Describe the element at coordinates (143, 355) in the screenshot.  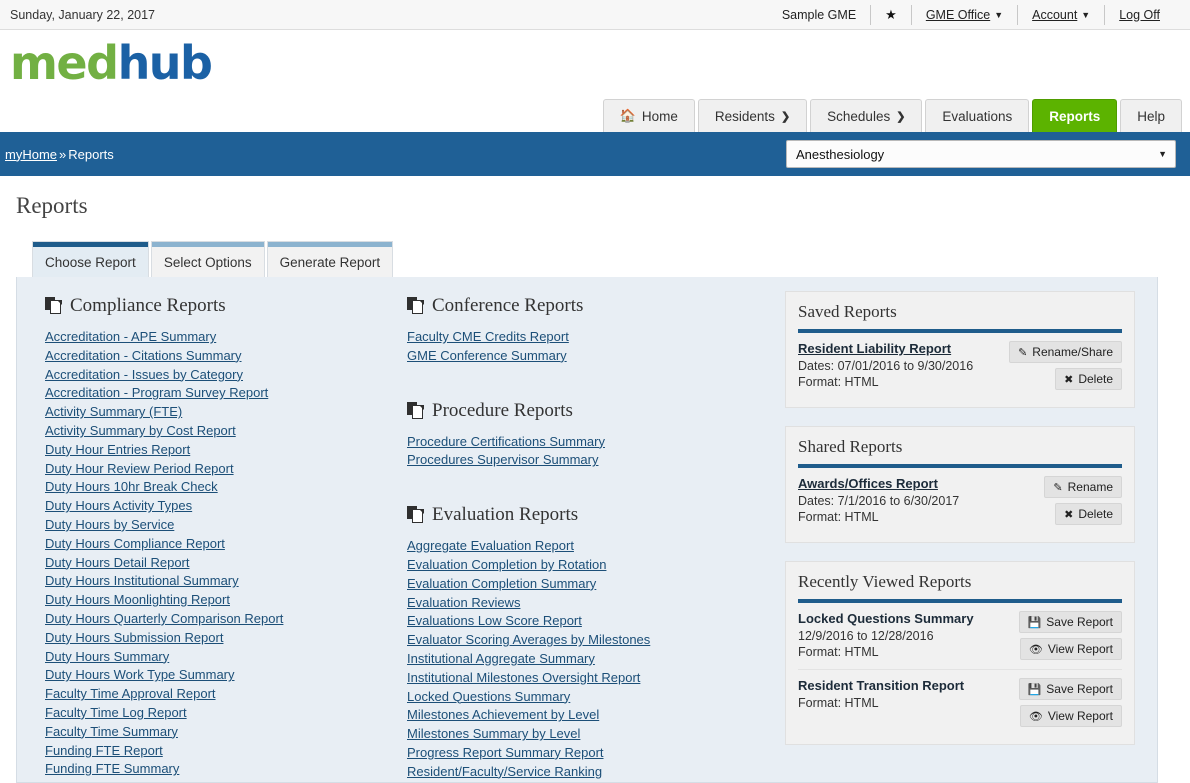
I see `report-link: Accreditation - Citations Summary` at that location.